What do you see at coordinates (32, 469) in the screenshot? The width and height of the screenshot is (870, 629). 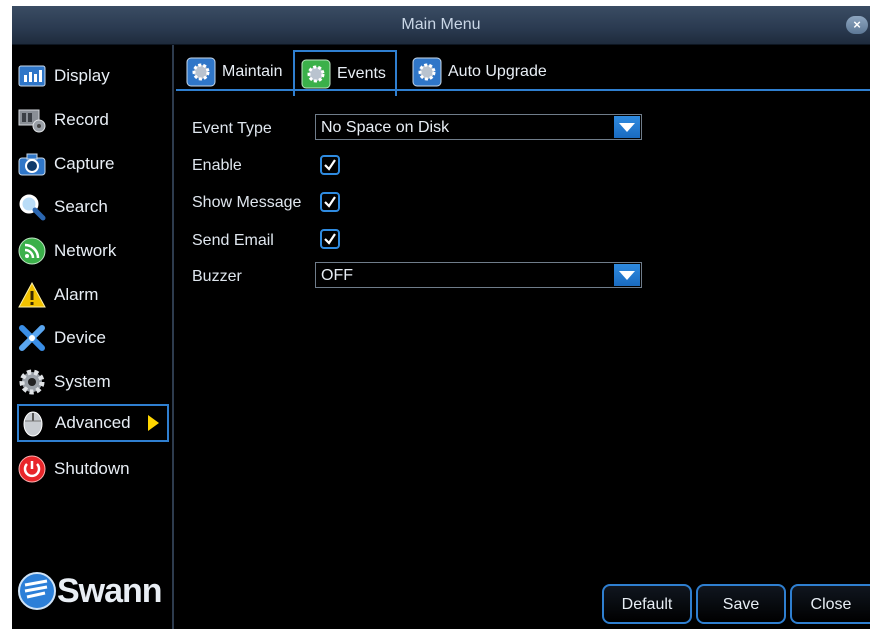 I see `shutdown-icon` at bounding box center [32, 469].